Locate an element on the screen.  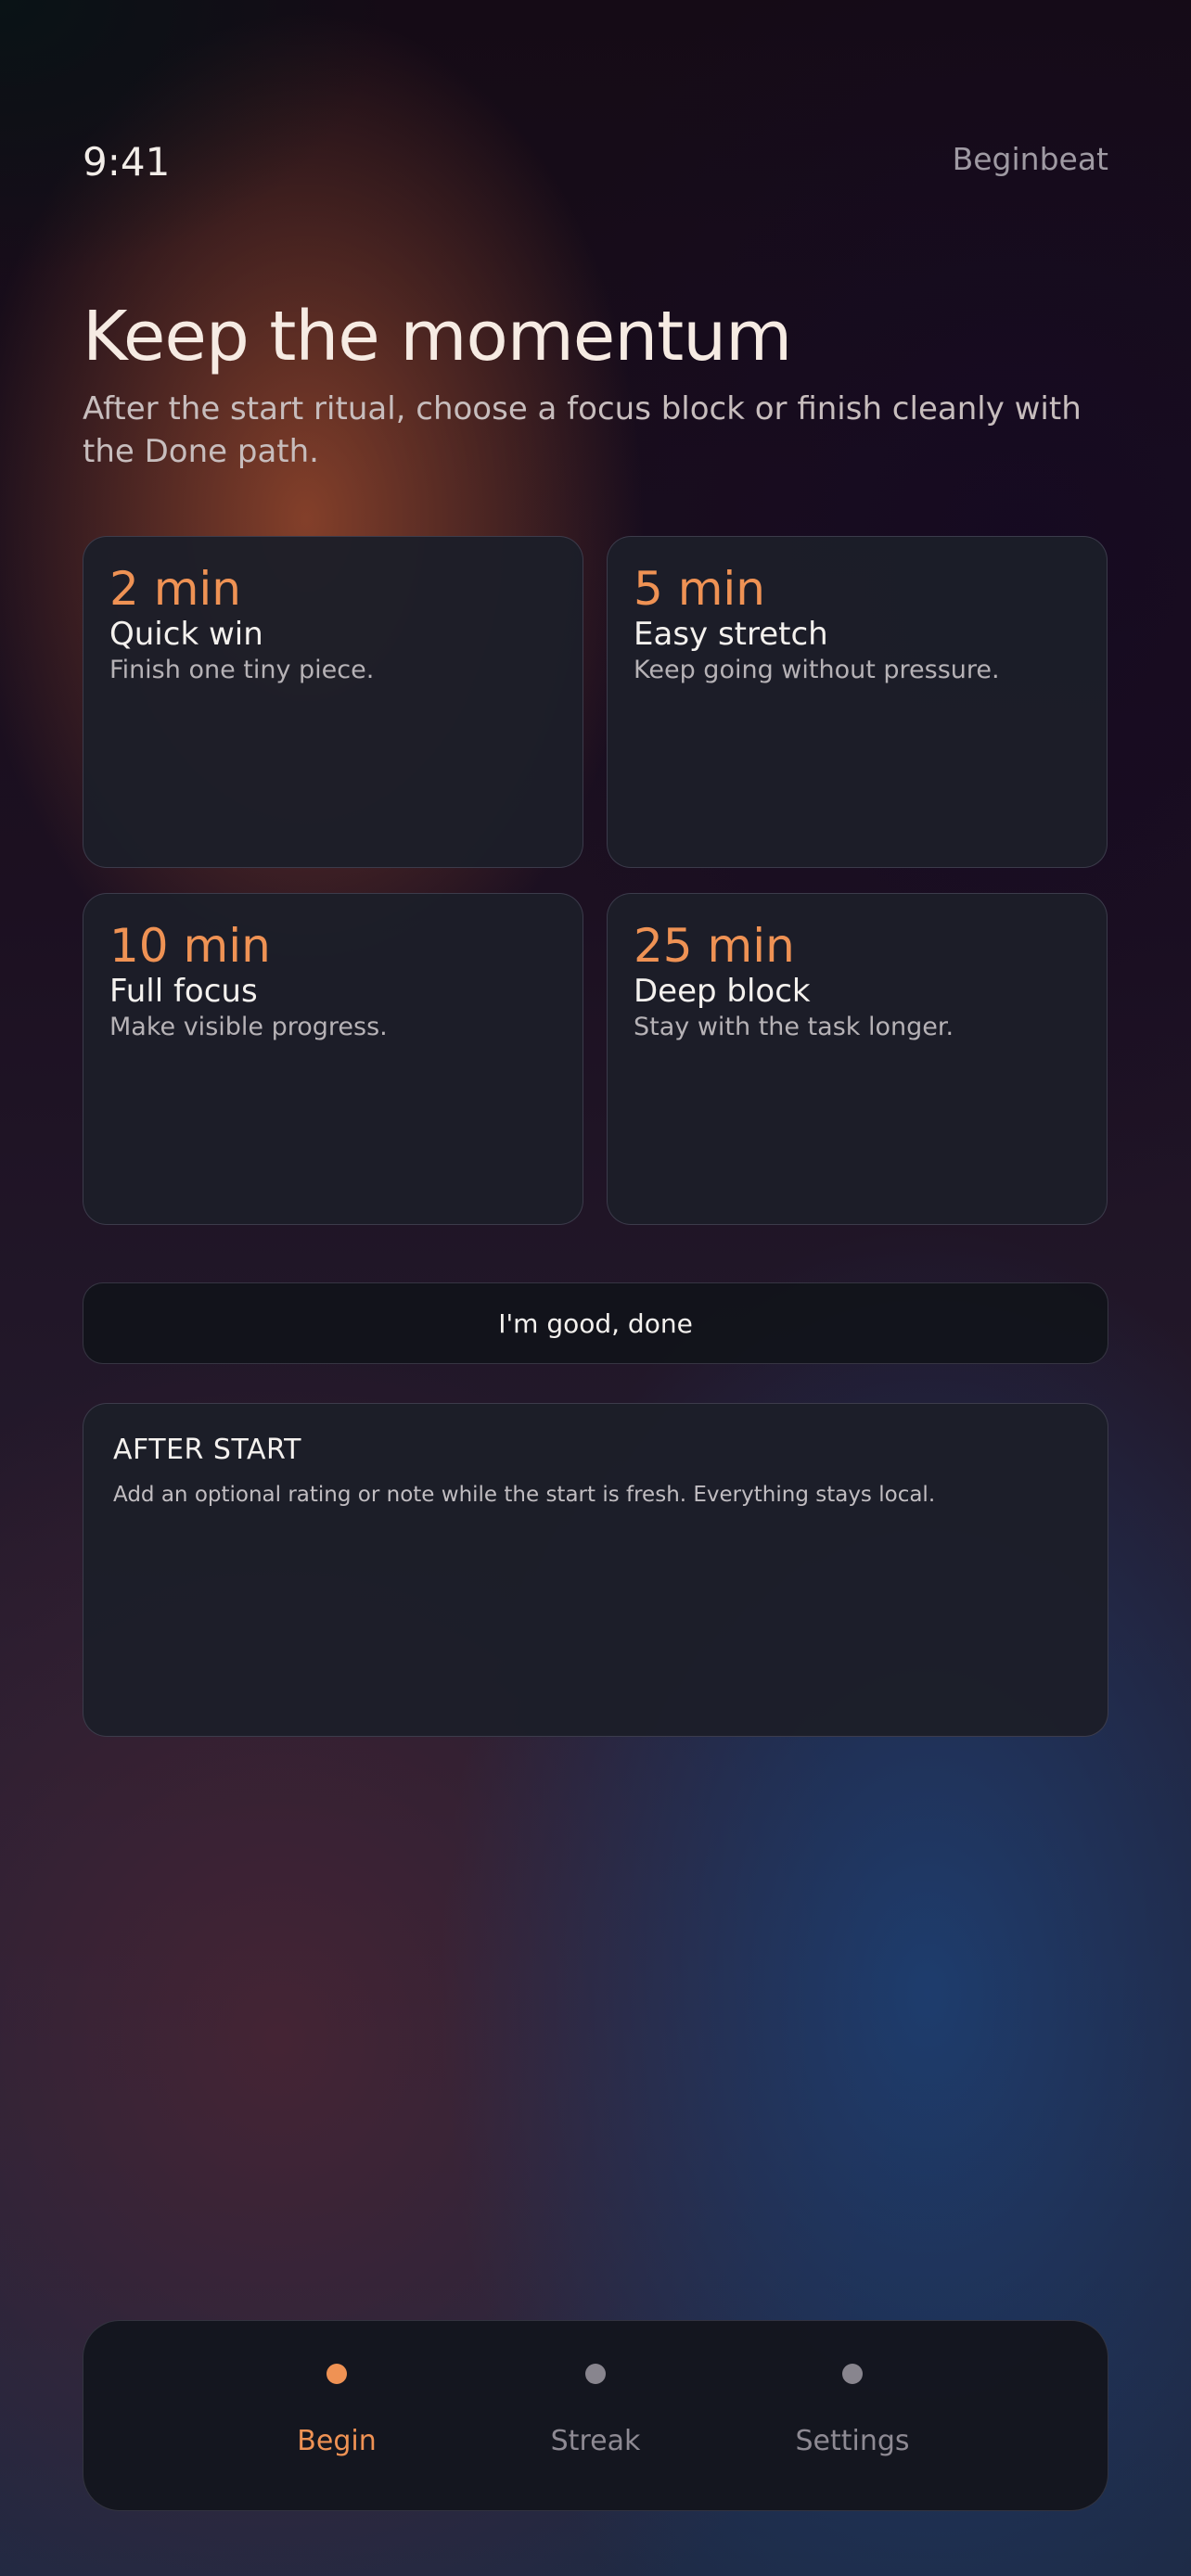
focus-name: Deep block is located at coordinates (722, 991).